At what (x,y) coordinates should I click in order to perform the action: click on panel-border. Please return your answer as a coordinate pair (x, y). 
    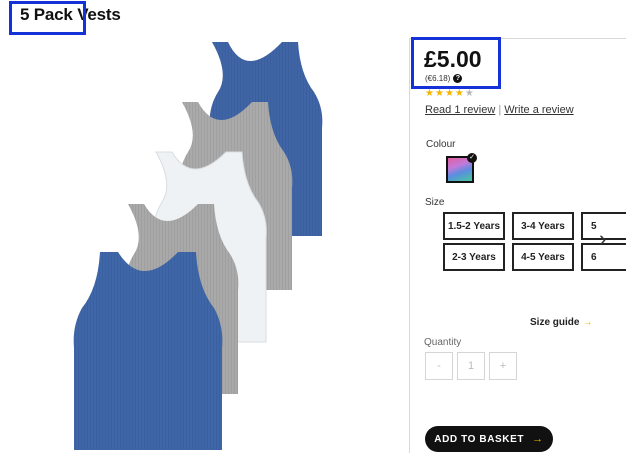
    Looking at the image, I should click on (409, 245).